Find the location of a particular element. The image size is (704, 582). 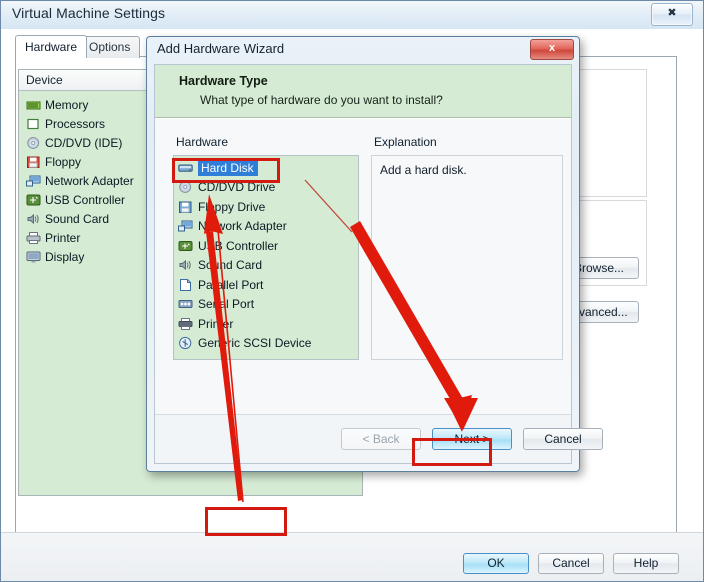

hardware-list-item-label: USB Controller is located at coordinates (238, 245).